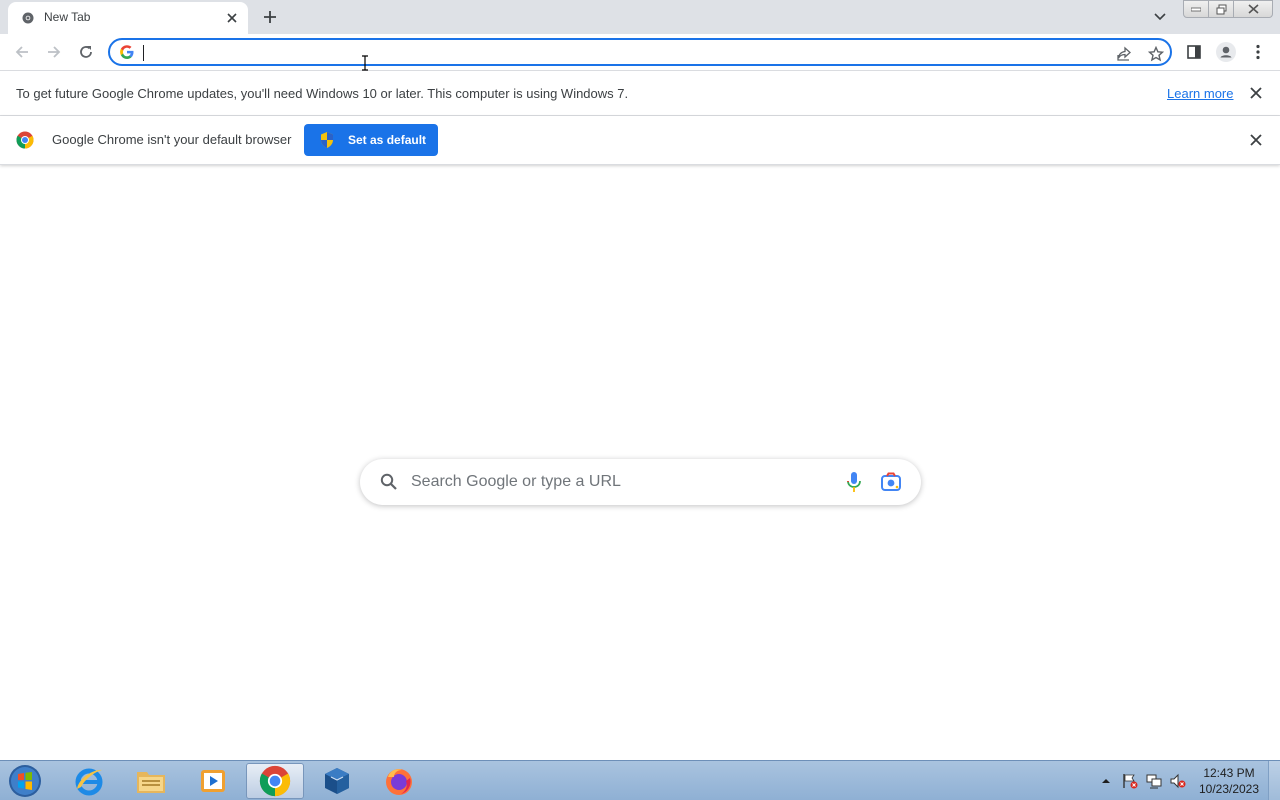 Image resolution: width=1280 pixels, height=800 pixels. I want to click on file-explorer-icon, so click(151, 782).